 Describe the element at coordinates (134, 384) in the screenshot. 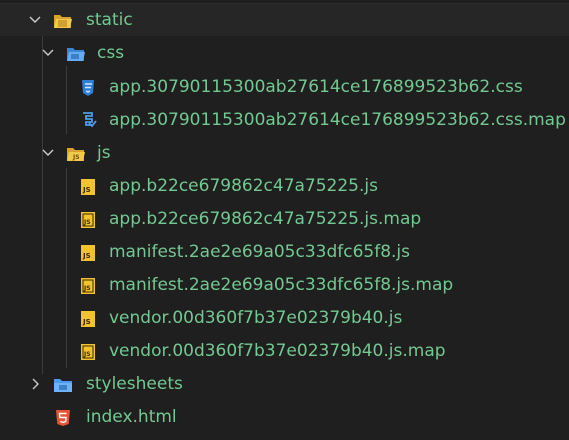

I see `tree-item-label: stylesheets` at that location.